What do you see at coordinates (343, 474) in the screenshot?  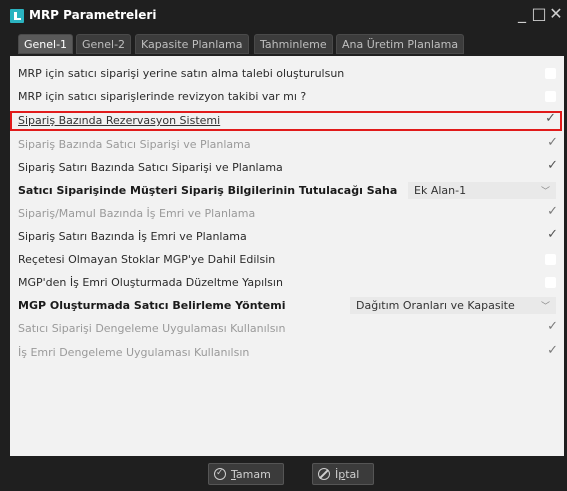 I see `cancel-button: İptal` at bounding box center [343, 474].